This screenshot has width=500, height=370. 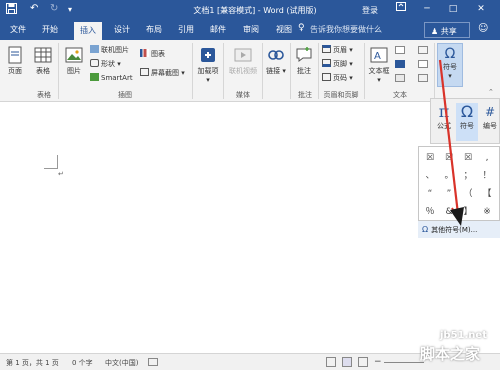 What do you see at coordinates (243, 55) in the screenshot?
I see `online-video-icon` at bounding box center [243, 55].